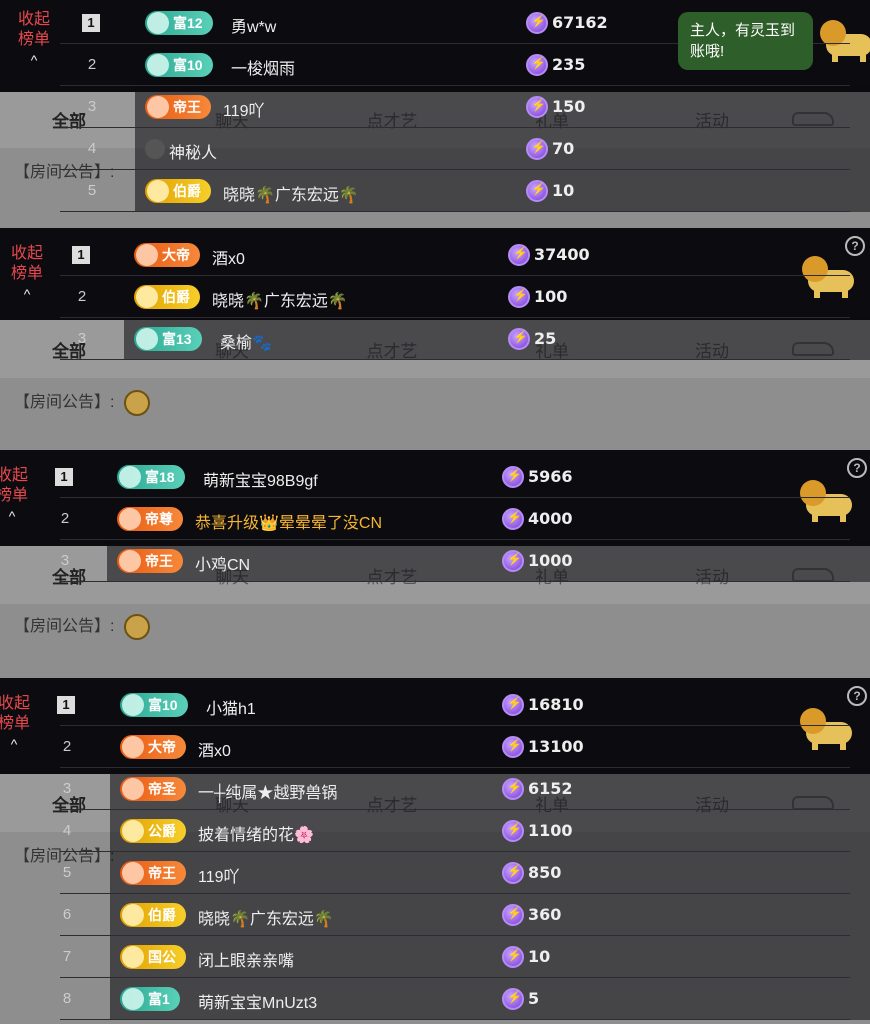  What do you see at coordinates (745, 41) in the screenshot?
I see `gift-notification-bubble: 主人，有灵玉到账哦!` at bounding box center [745, 41].